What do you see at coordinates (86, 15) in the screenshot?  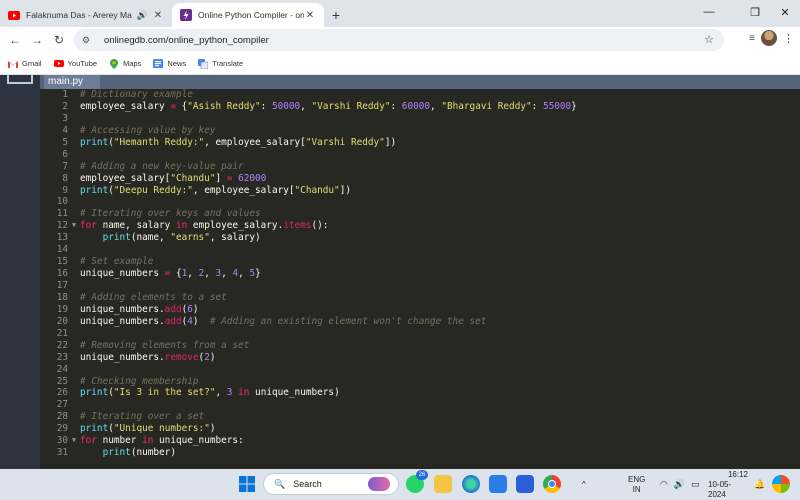 I see `tab-youtube: Falaknuma Das - Arerey Ma 🔊 ✕` at bounding box center [86, 15].